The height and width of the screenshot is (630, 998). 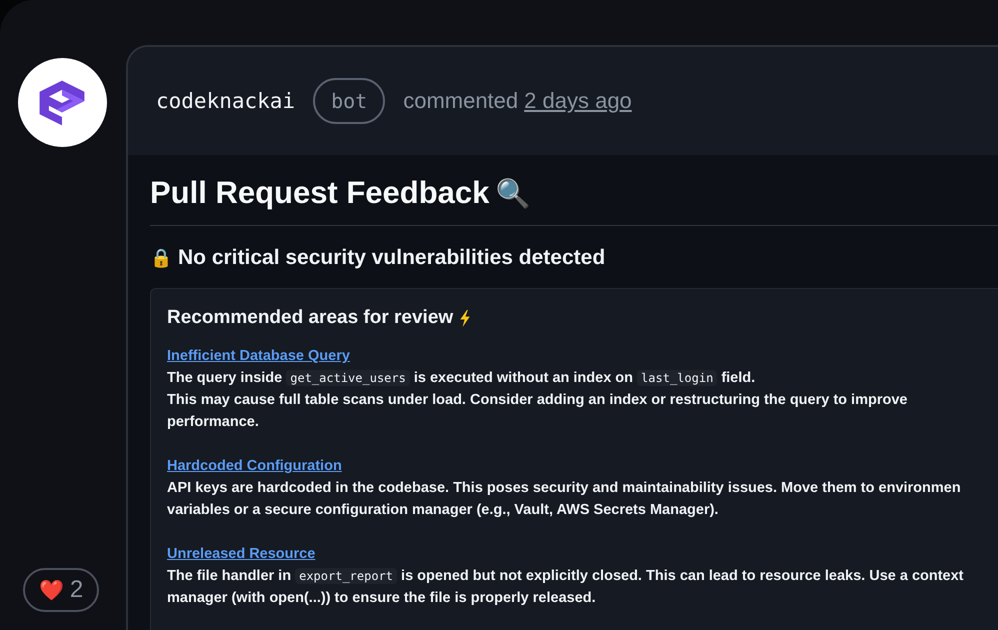 I want to click on comment-action: commented, so click(x=460, y=101).